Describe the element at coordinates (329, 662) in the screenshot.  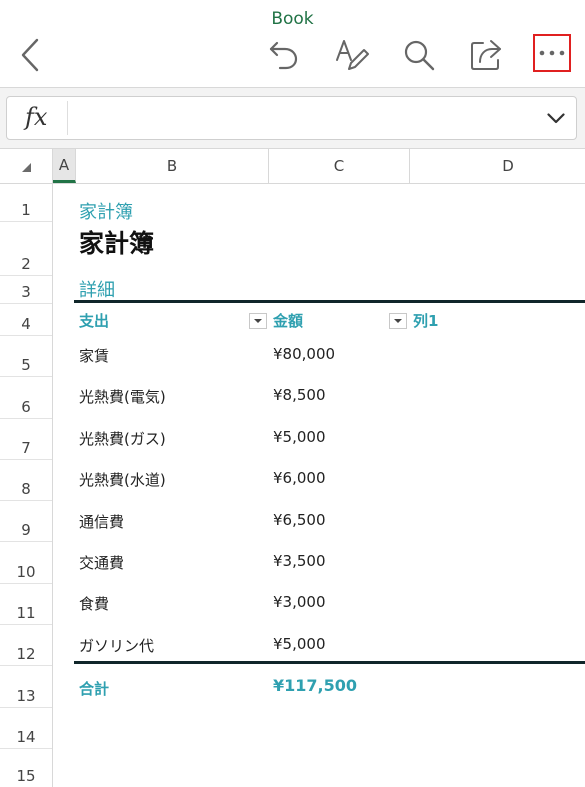
I see `table-bottom-border` at that location.